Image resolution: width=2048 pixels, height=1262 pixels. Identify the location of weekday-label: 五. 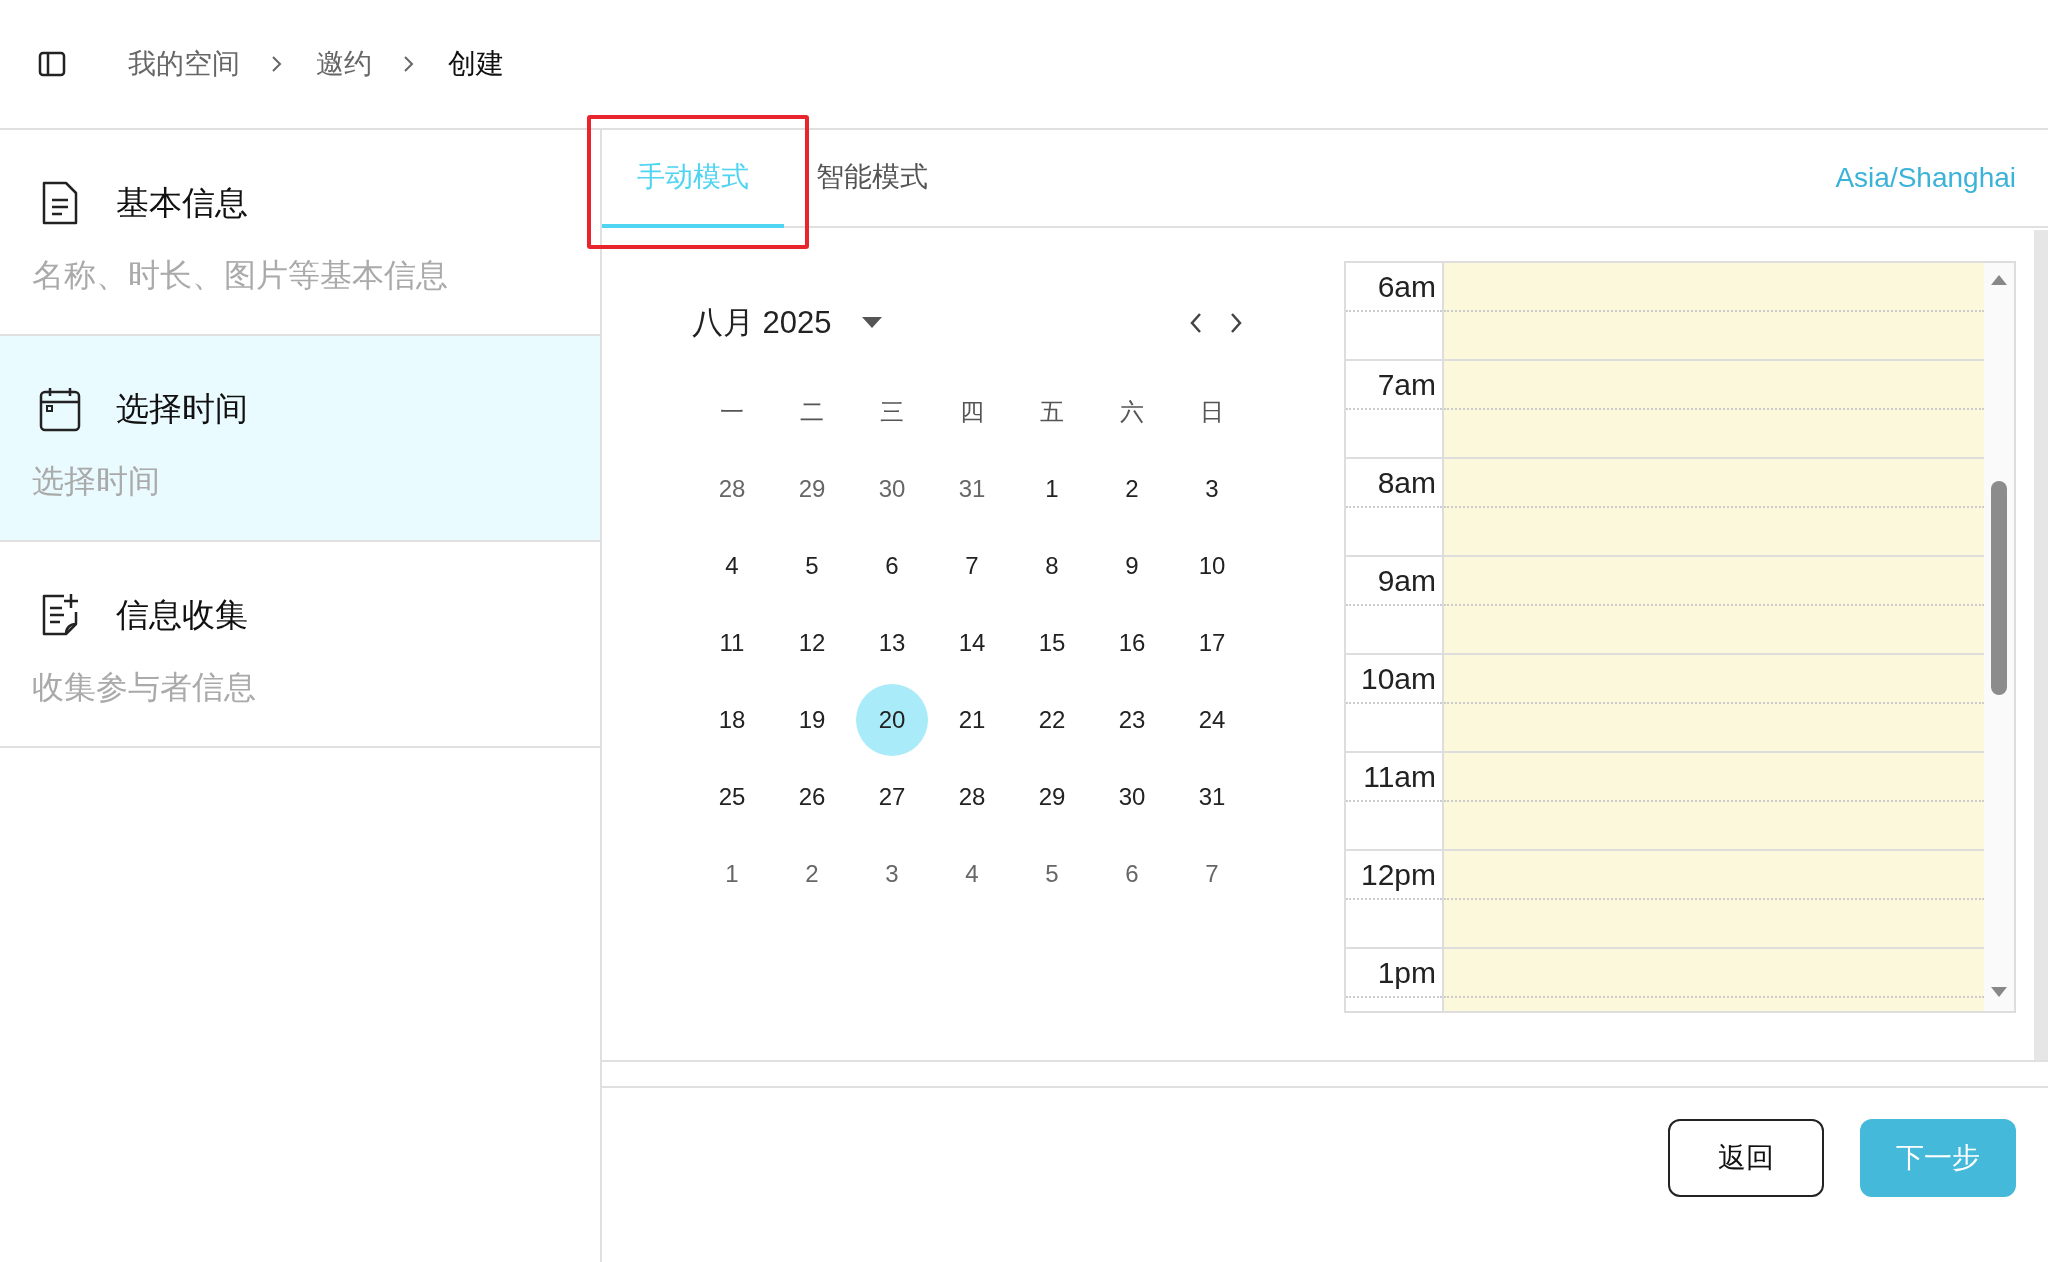
(1052, 412).